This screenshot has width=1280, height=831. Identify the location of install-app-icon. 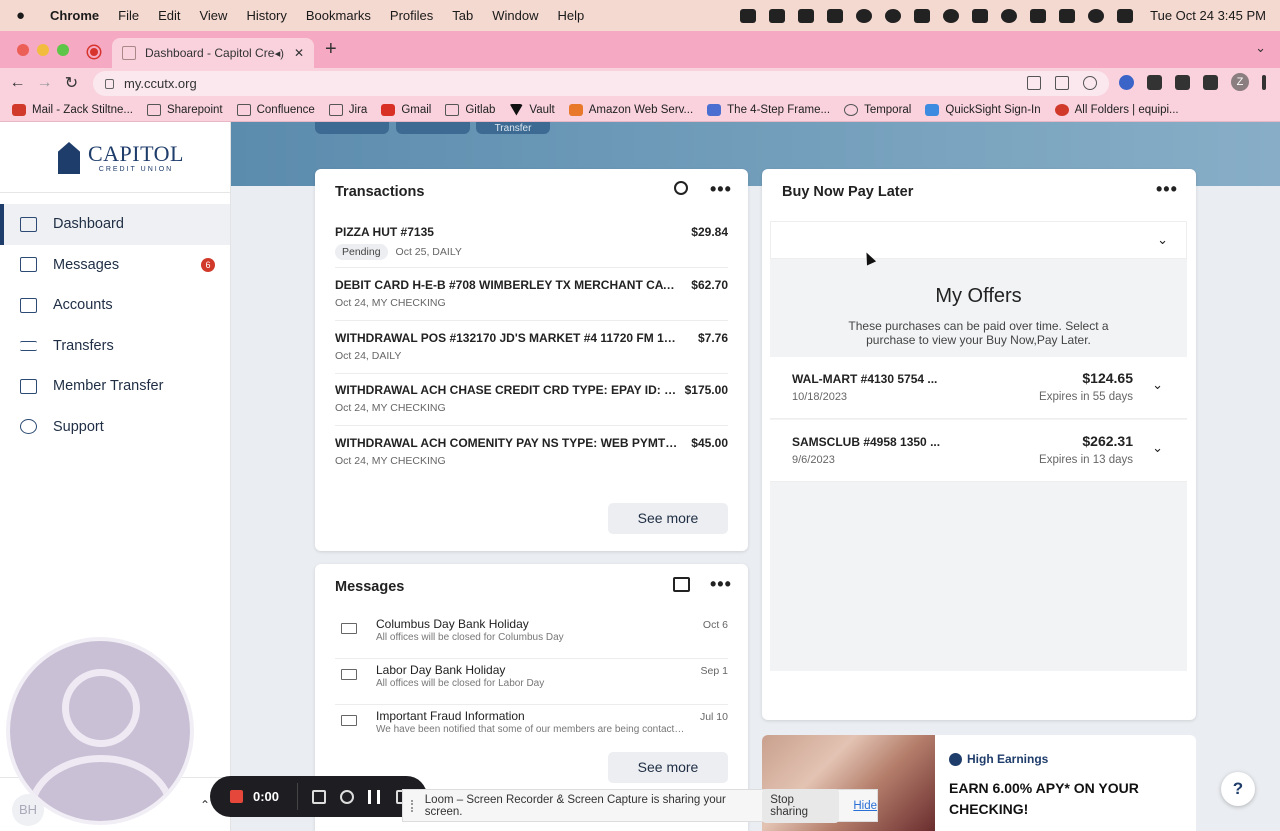
(1034, 83).